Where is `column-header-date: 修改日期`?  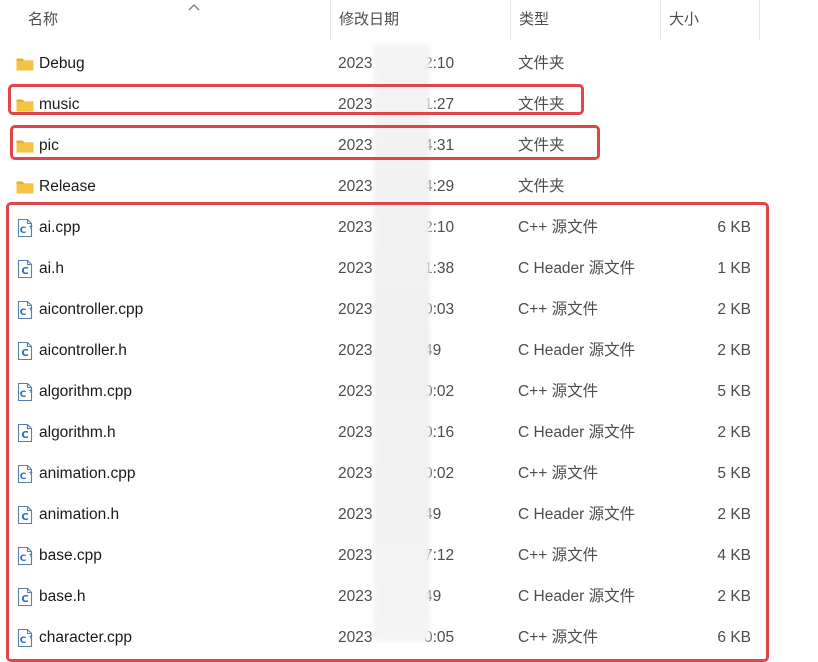 column-header-date: 修改日期 is located at coordinates (420, 20).